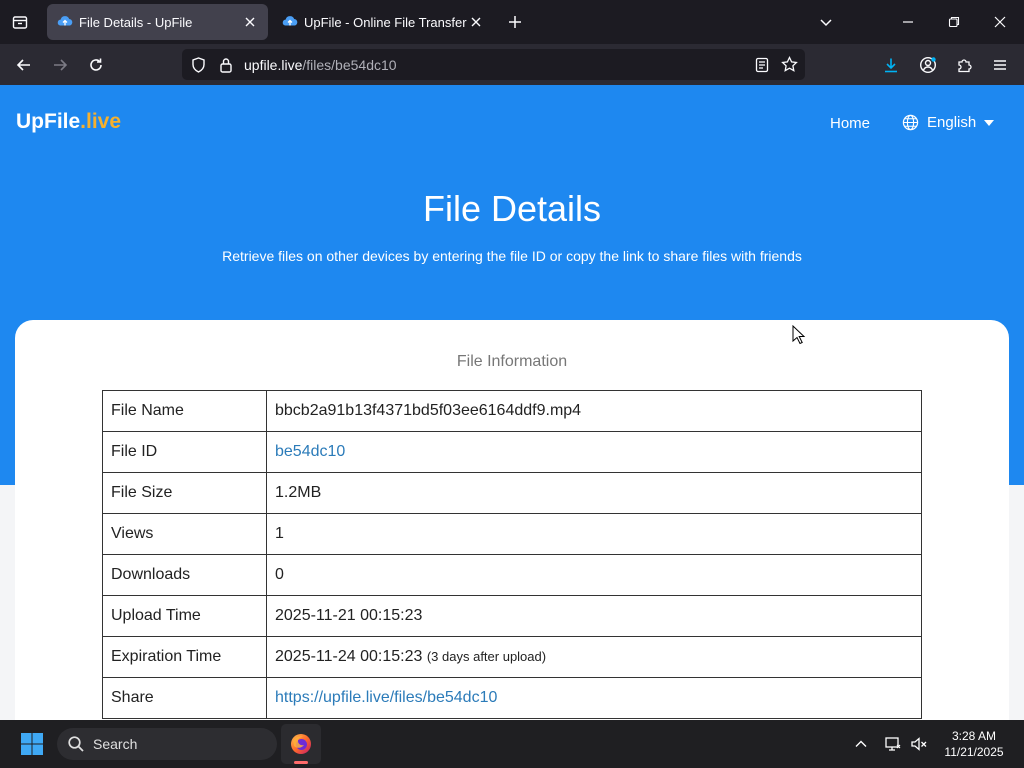  I want to click on lock-icon, so click(225, 64).